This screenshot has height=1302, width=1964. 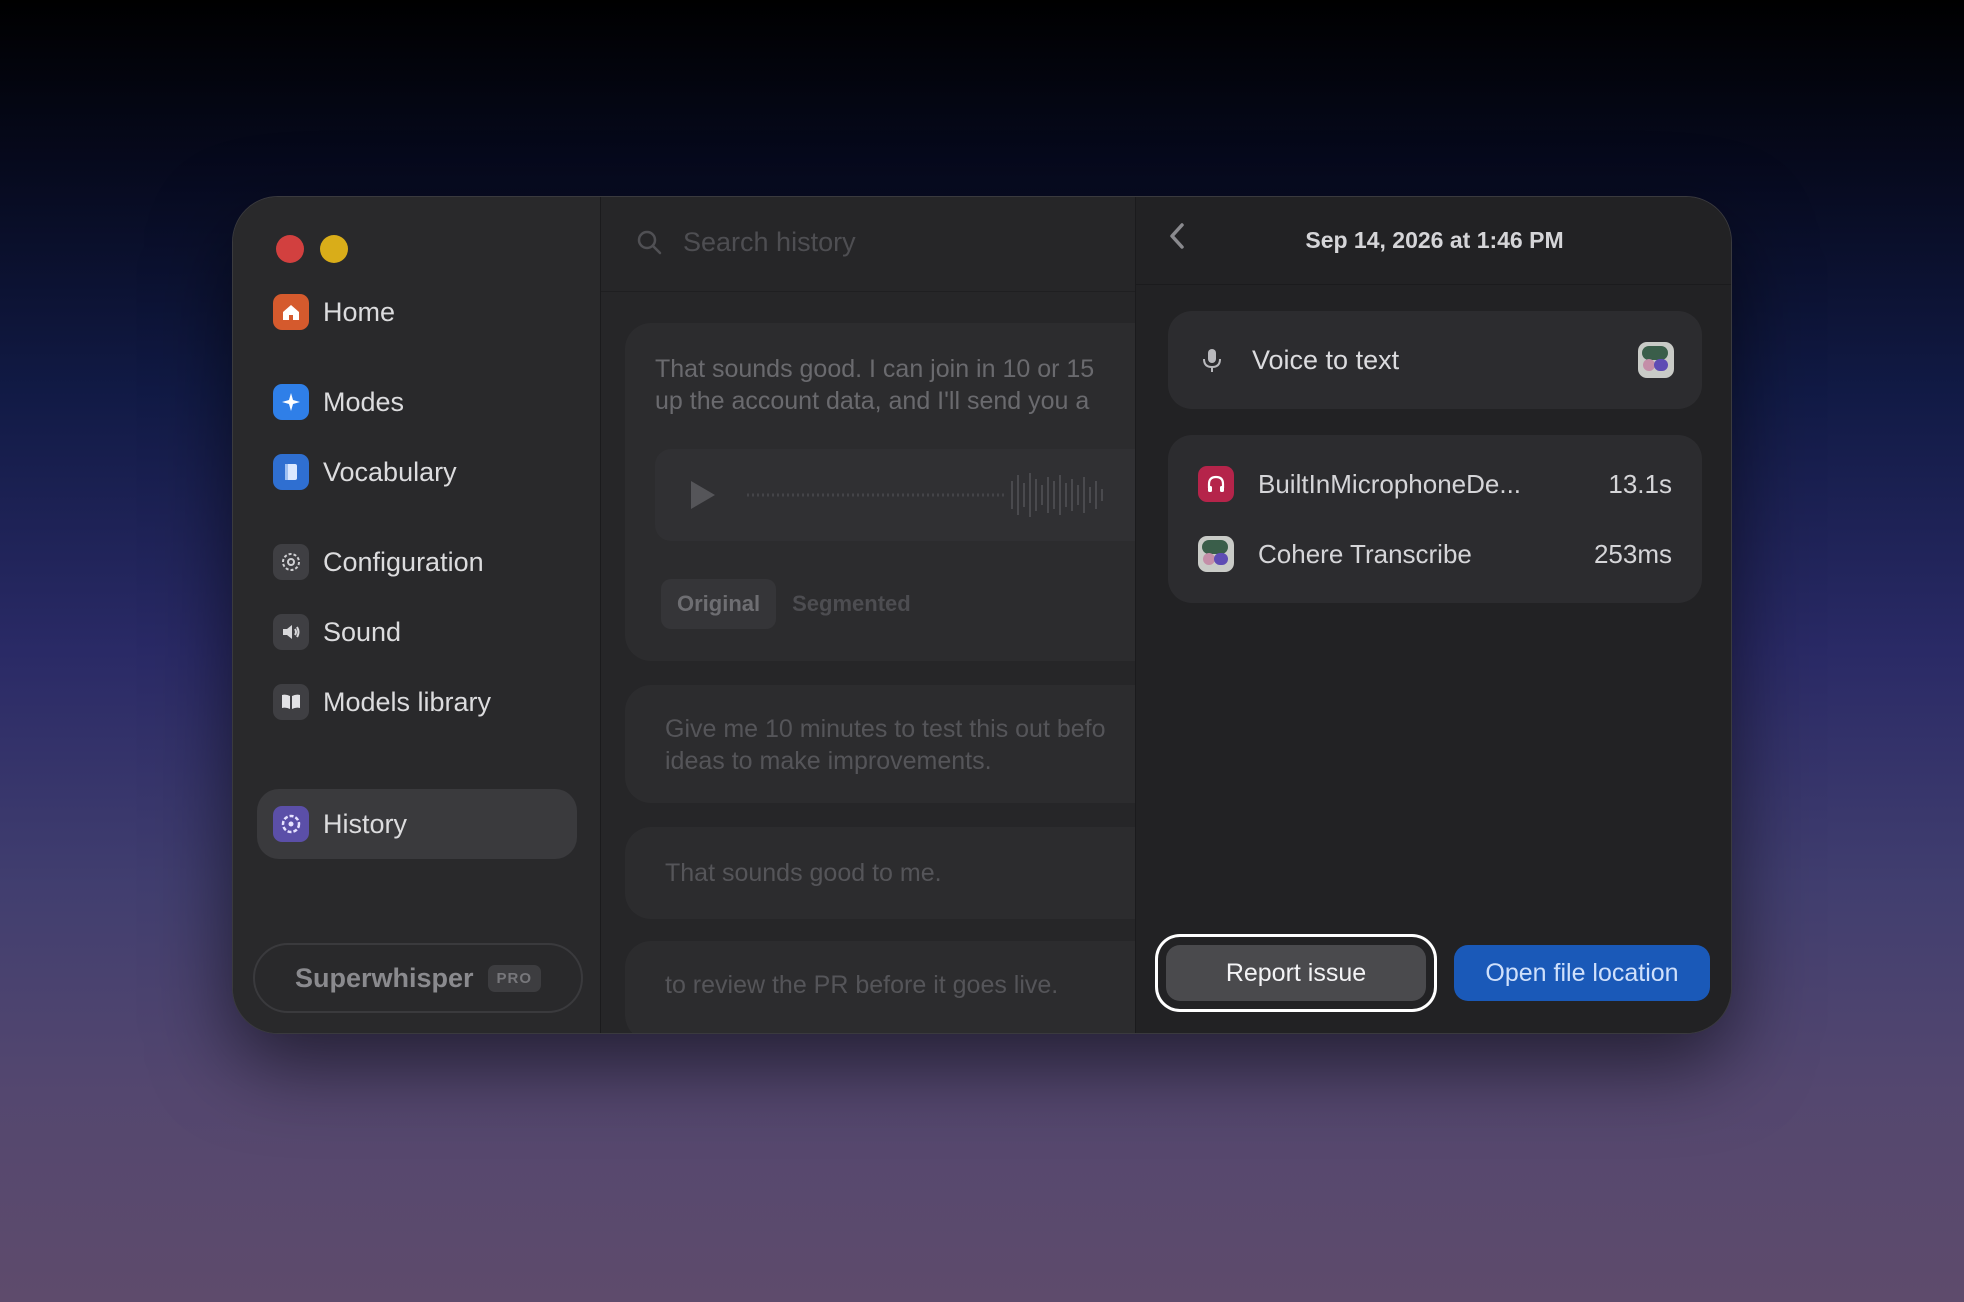 I want to click on stat-row-input-device: BuiltInMicrophoneDe... 13.1s, so click(x=1435, y=484).